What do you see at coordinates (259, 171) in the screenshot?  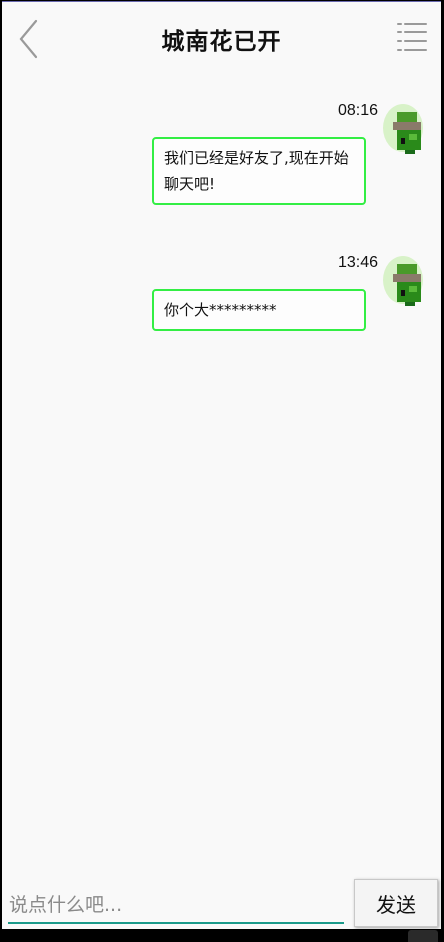 I see `message-bubble: 我们已经是好友了,现在开始聊天吧!` at bounding box center [259, 171].